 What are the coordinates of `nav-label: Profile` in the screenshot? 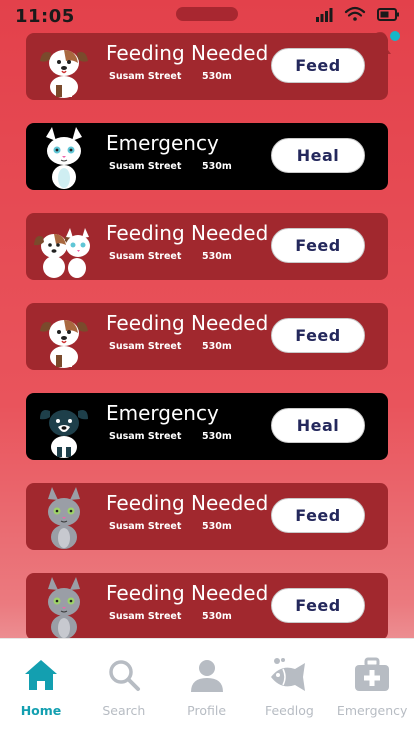 It's located at (207, 710).